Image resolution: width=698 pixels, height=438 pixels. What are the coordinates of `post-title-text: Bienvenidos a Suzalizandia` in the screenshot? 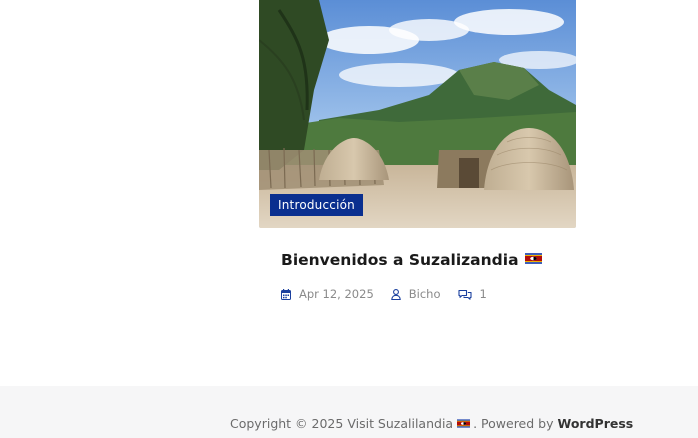 It's located at (400, 260).